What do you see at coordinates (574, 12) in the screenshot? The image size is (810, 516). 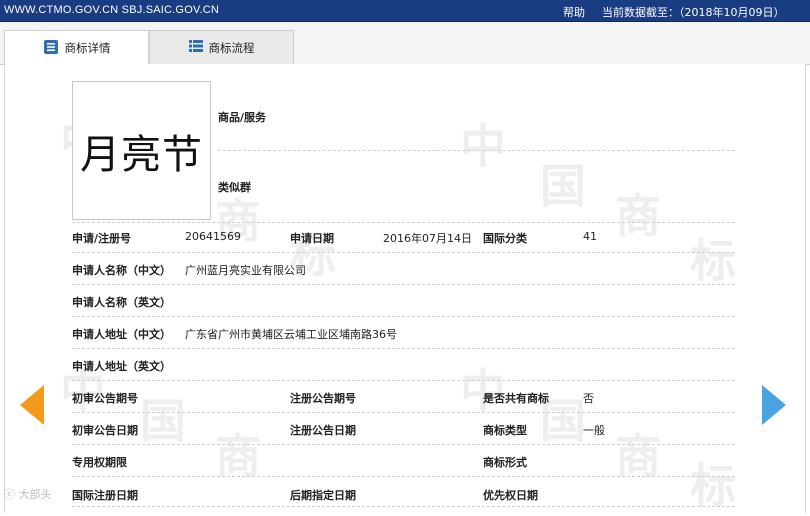 I see `help-link: 帮助` at bounding box center [574, 12].